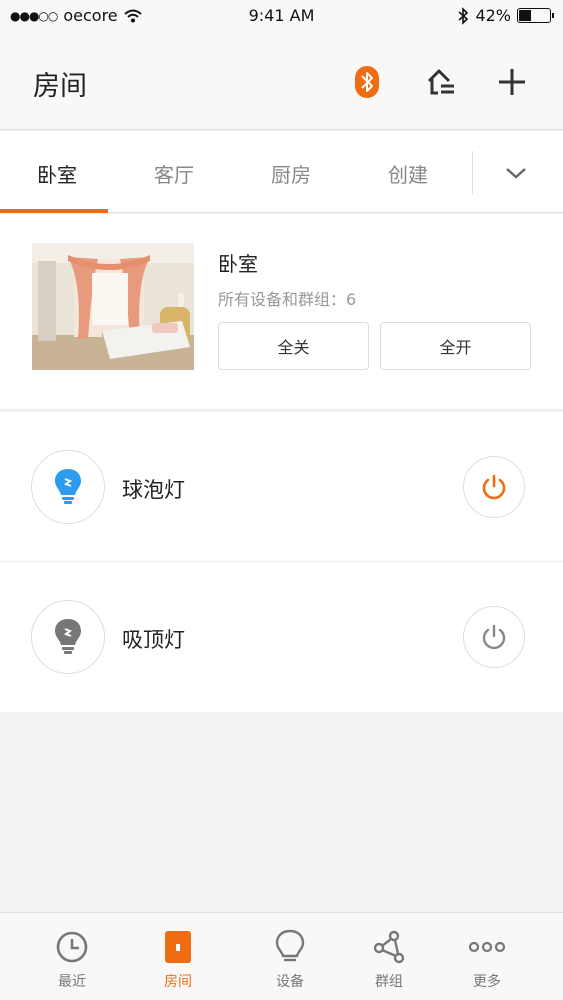 This screenshot has height=1000, width=563. I want to click on room-photo, so click(113, 306).